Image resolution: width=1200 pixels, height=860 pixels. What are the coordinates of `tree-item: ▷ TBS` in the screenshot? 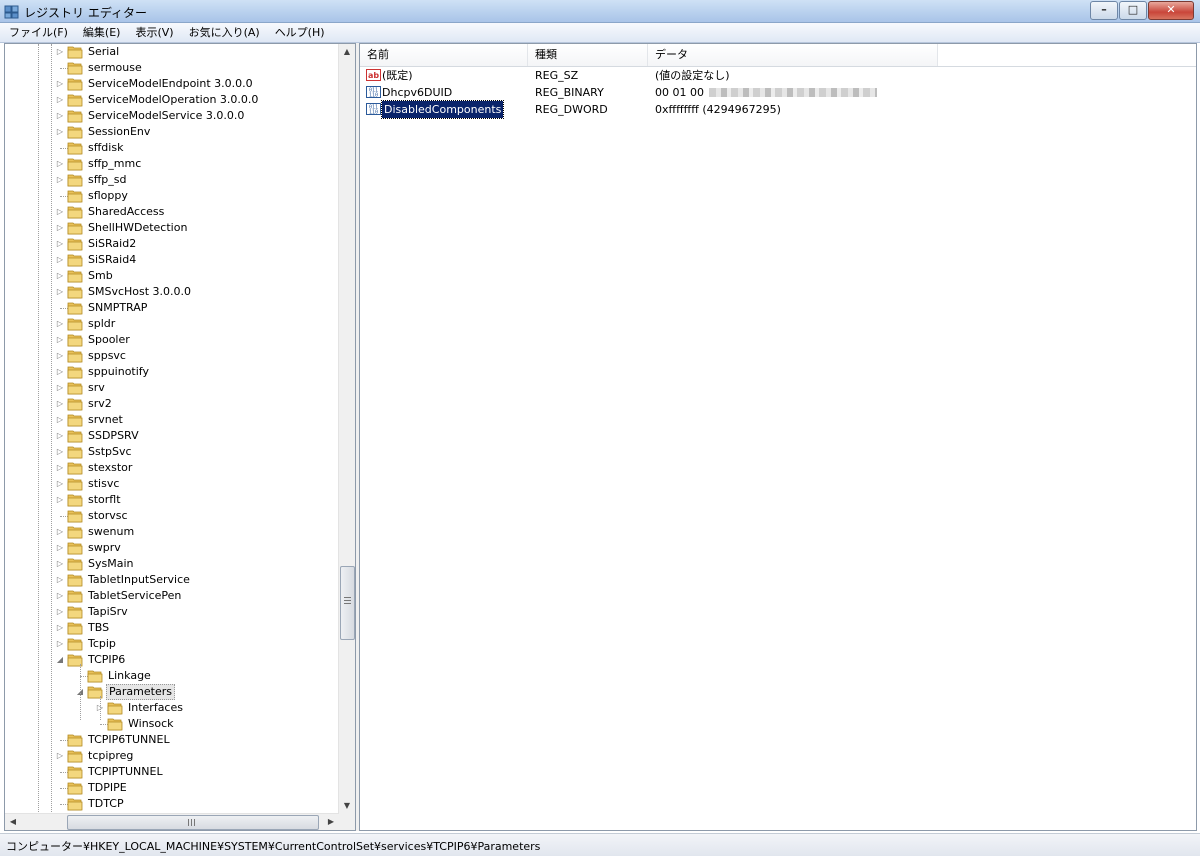 It's located at (172, 628).